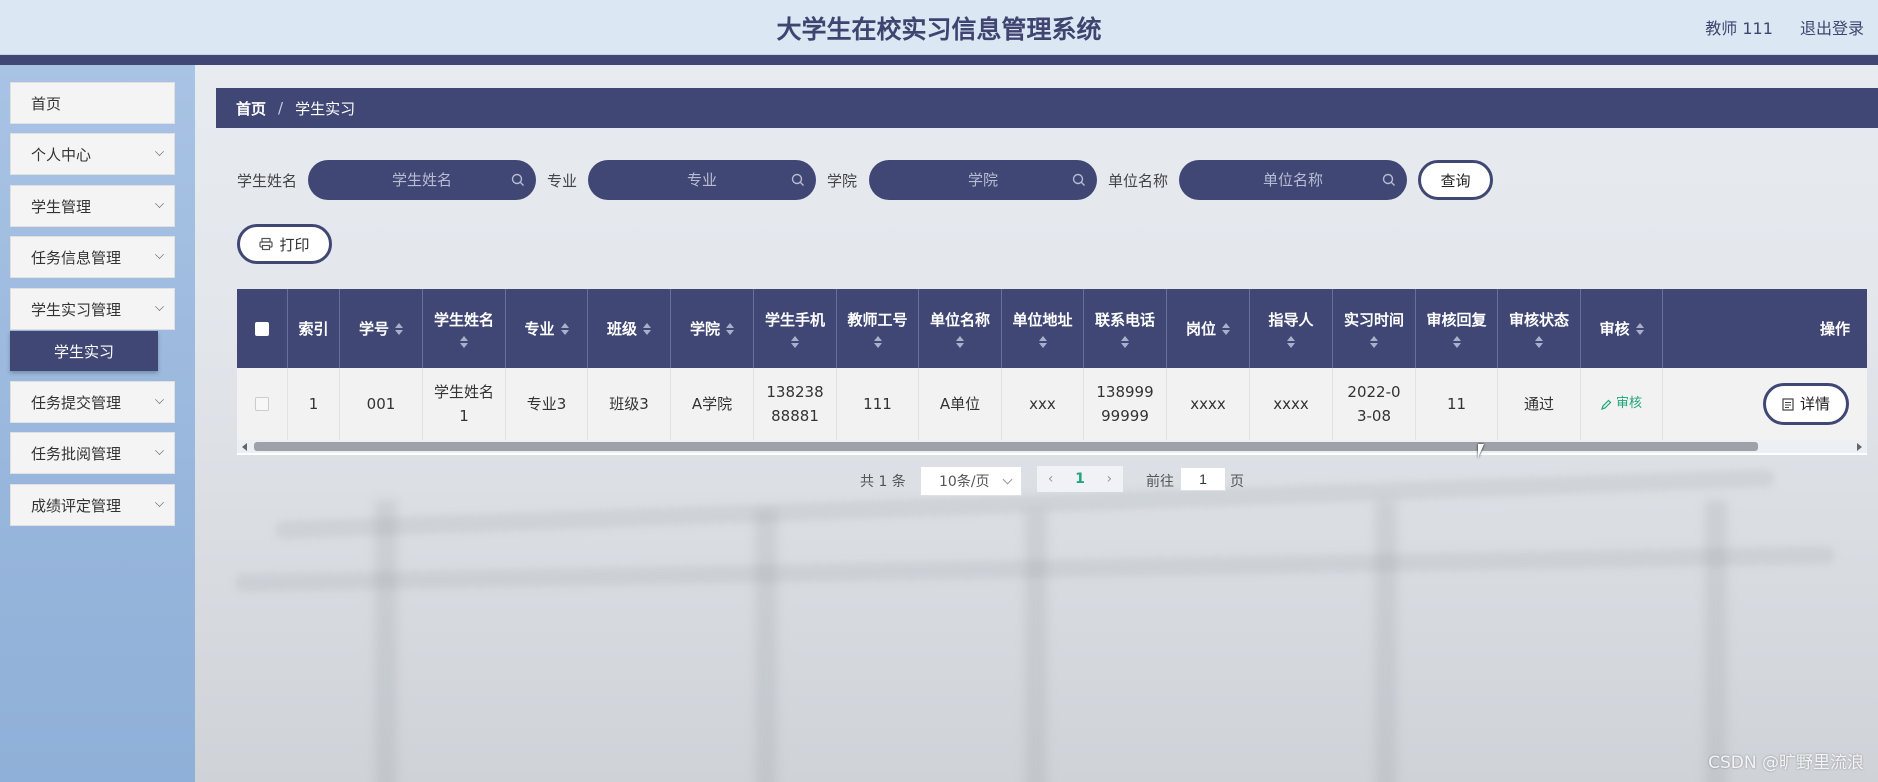  Describe the element at coordinates (795, 404) in the screenshot. I see `cell-phone: 13823888881` at that location.